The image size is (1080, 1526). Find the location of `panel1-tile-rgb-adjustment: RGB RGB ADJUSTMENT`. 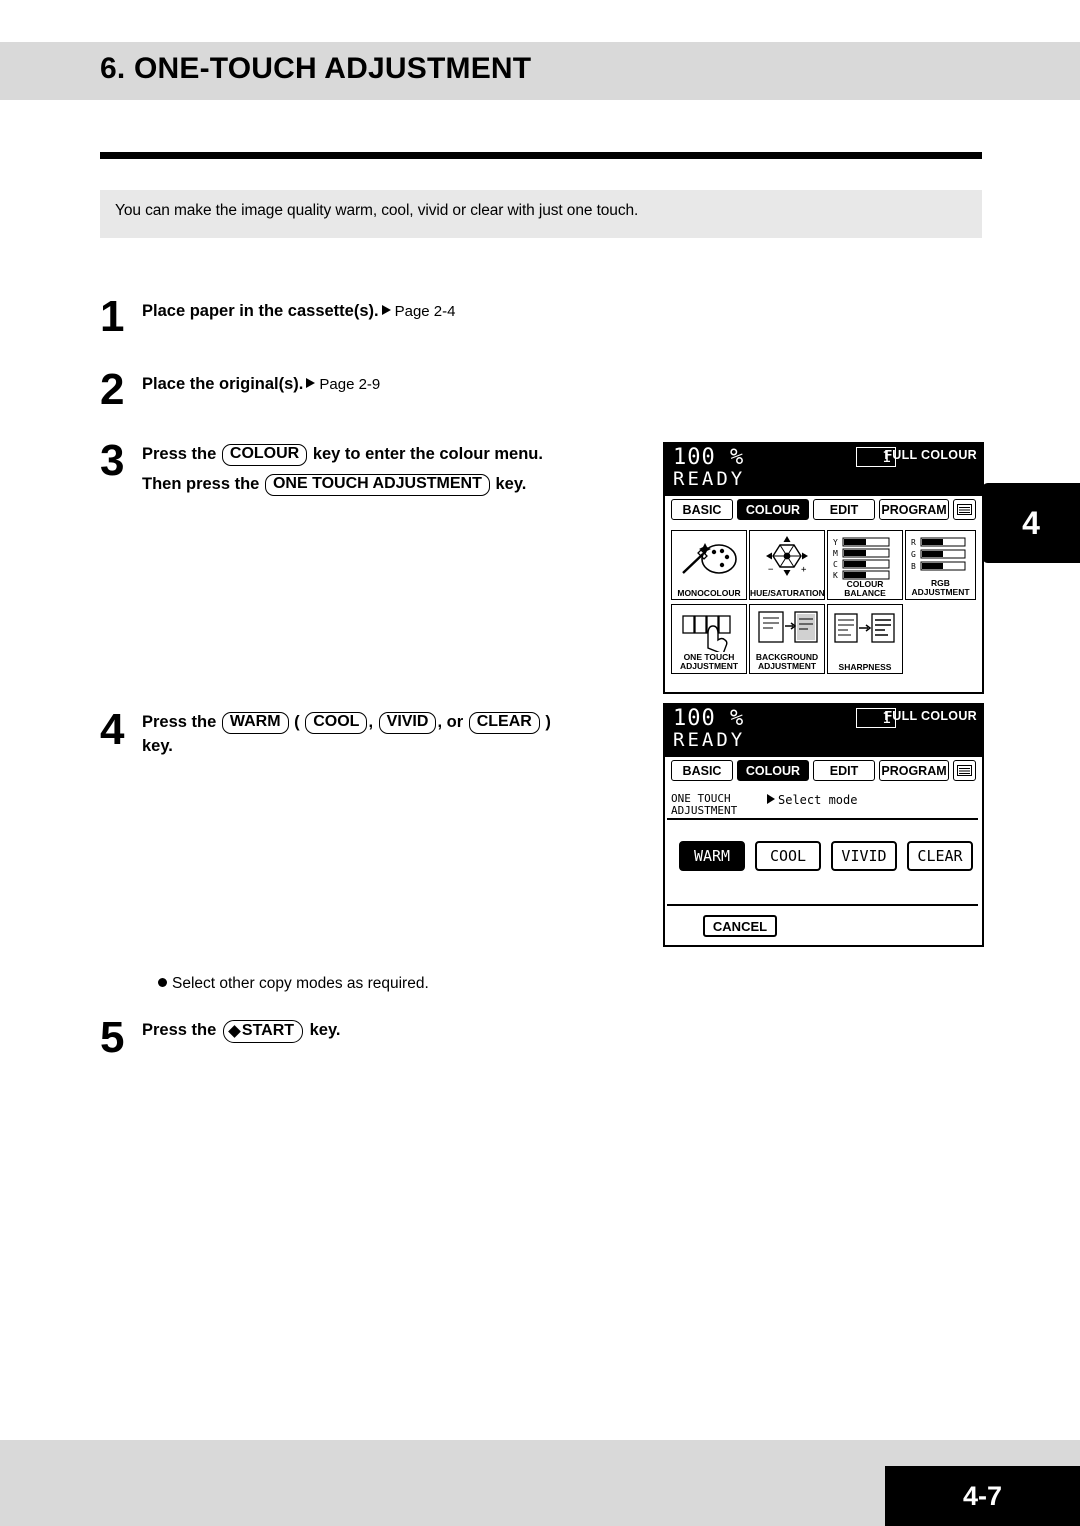

panel1-tile-rgb-adjustment: RGB RGB ADJUSTMENT is located at coordinates (940, 565).